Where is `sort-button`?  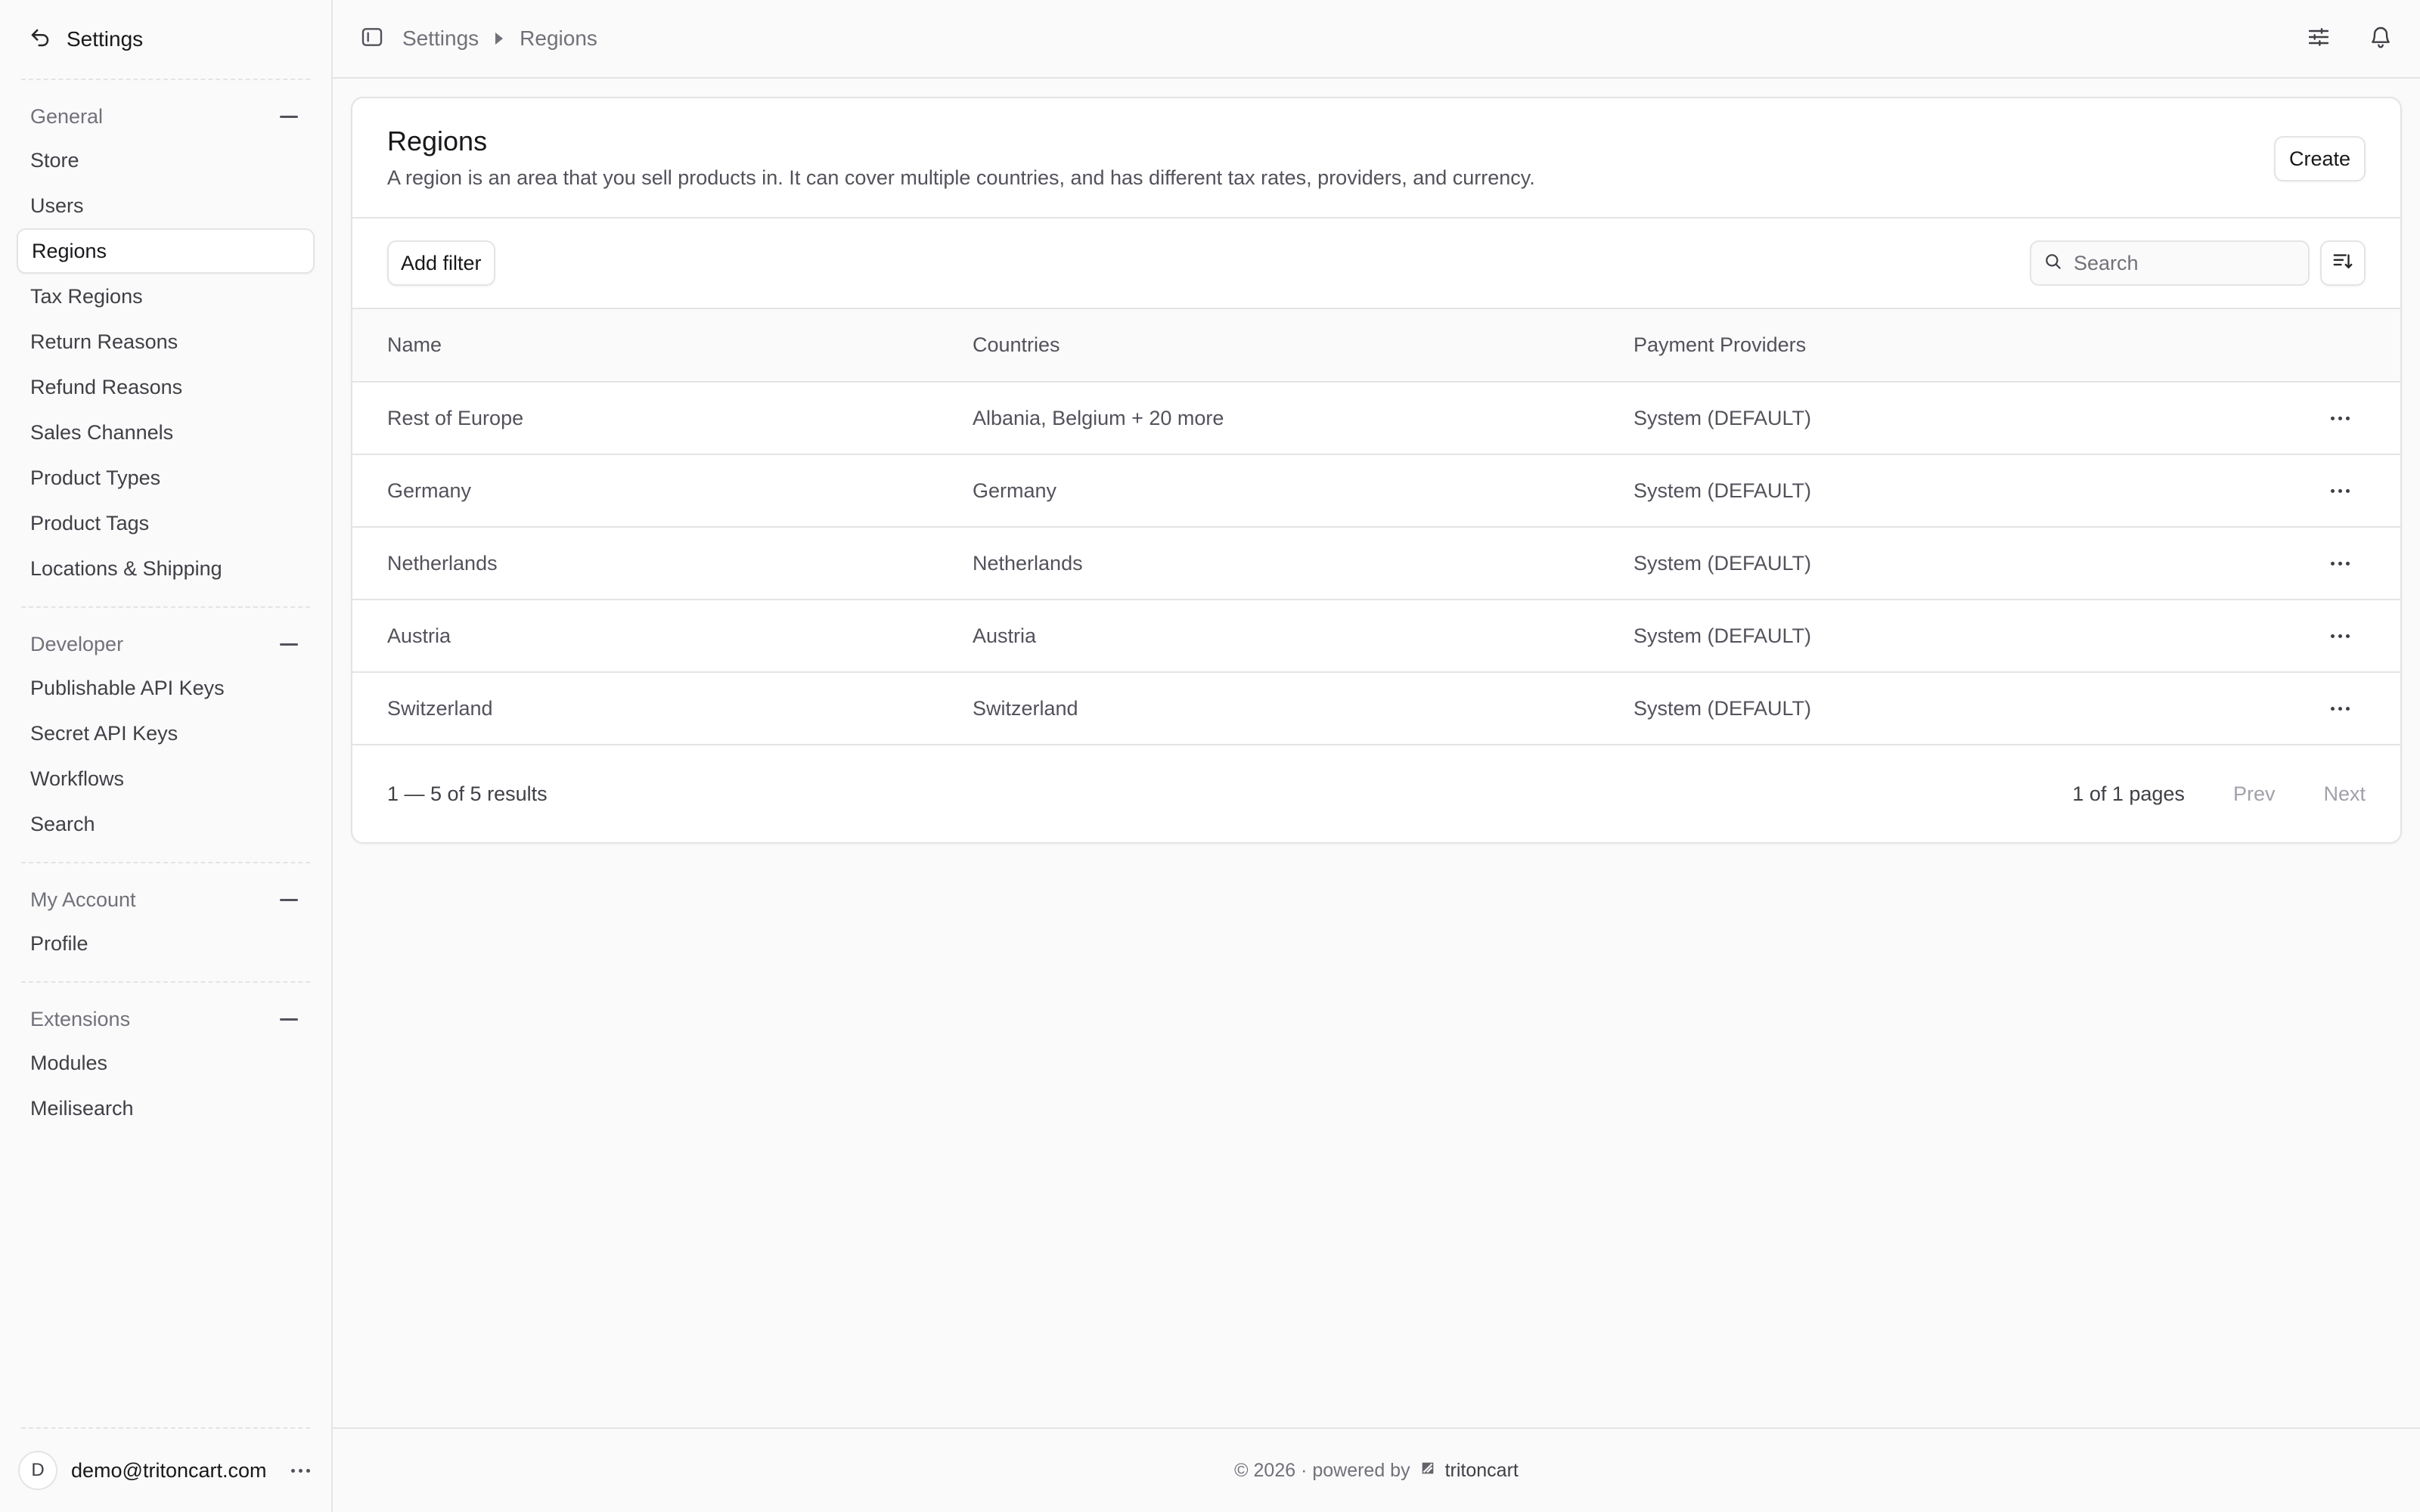 sort-button is located at coordinates (2343, 263).